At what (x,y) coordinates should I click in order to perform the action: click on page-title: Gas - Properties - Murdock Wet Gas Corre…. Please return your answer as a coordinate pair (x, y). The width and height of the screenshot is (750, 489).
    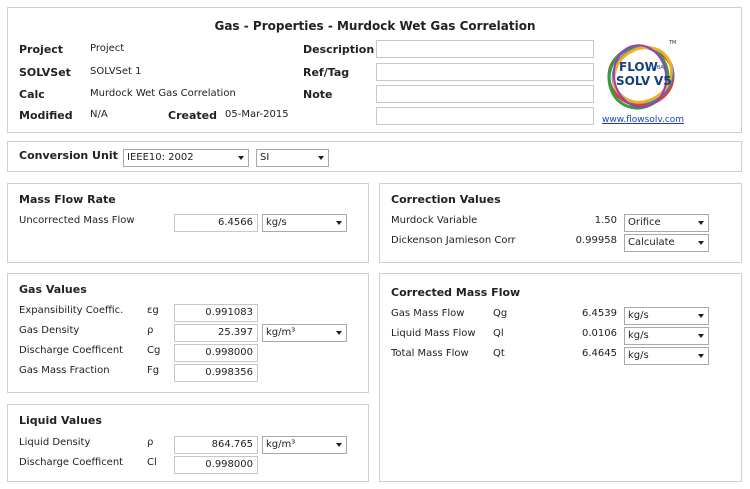
    Looking at the image, I should click on (375, 26).